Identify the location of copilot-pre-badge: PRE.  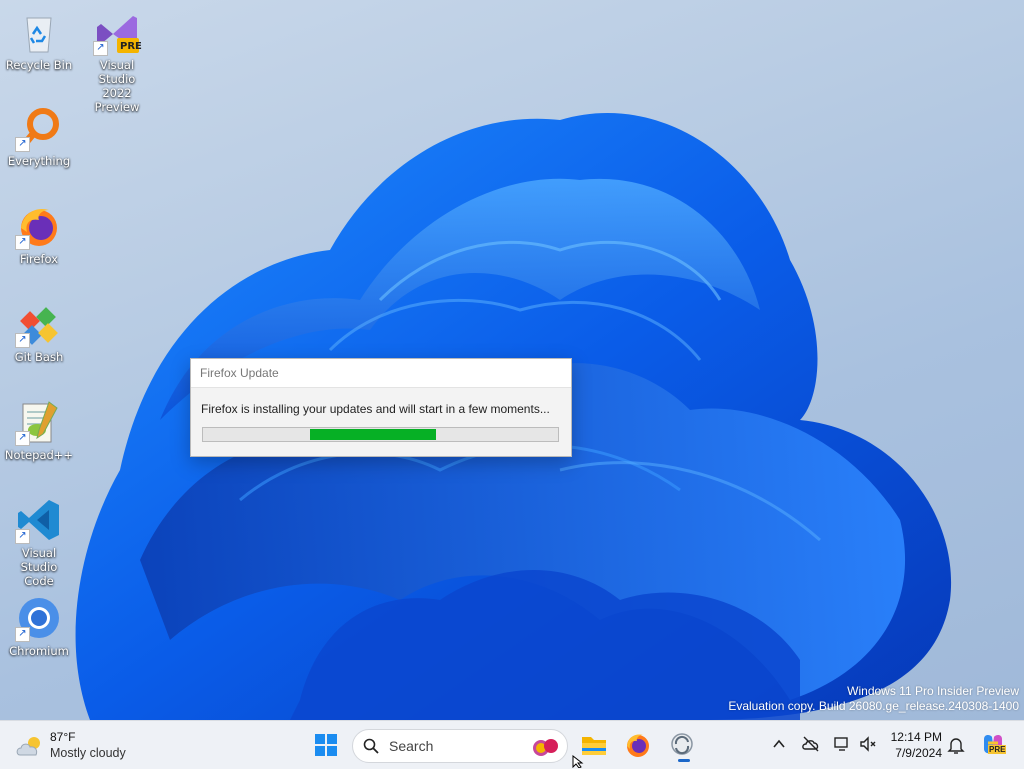
(997, 749).